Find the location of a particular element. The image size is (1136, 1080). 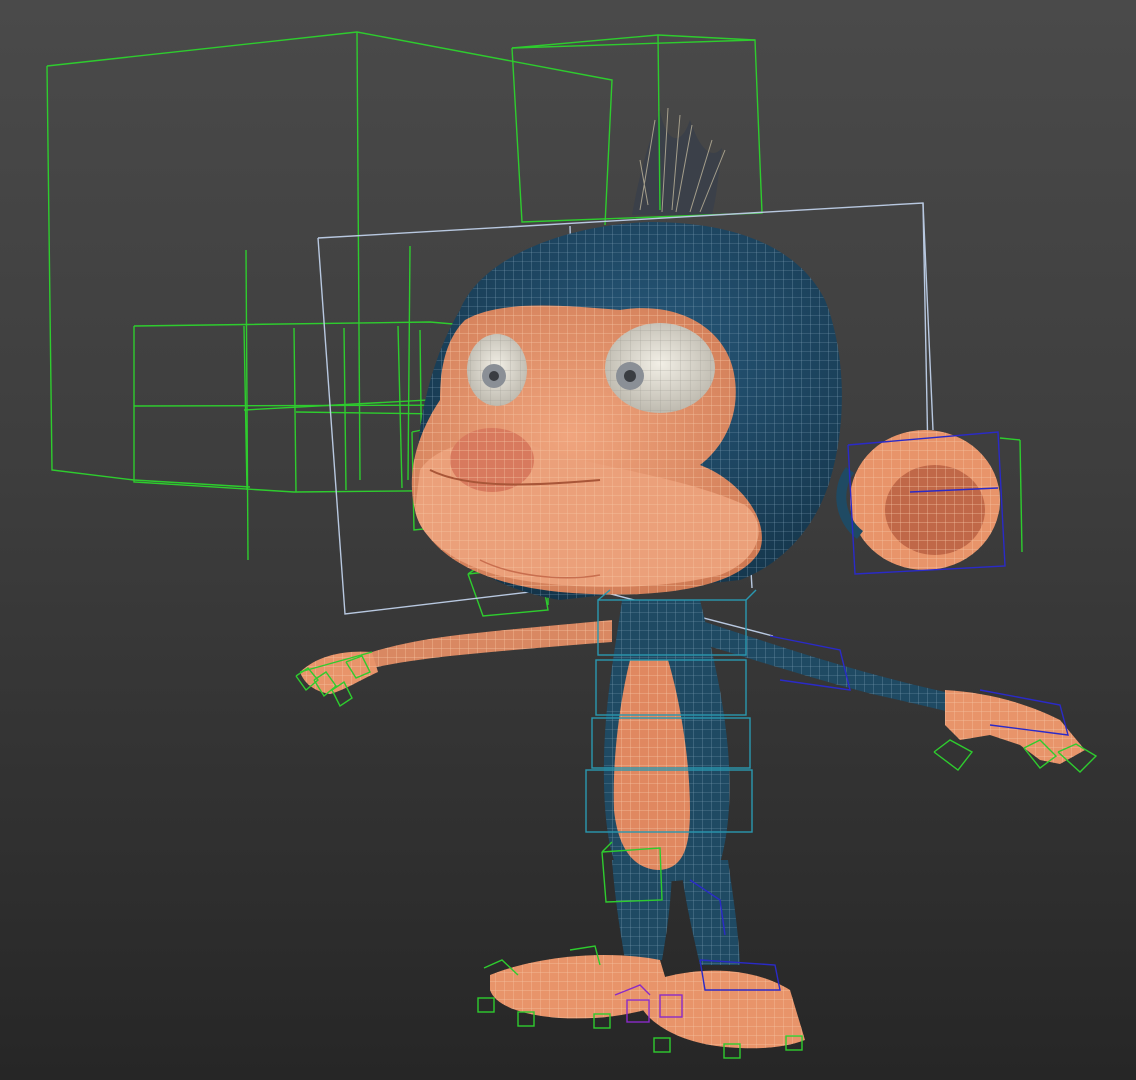

right-hand-mesh is located at coordinates (1015, 727).